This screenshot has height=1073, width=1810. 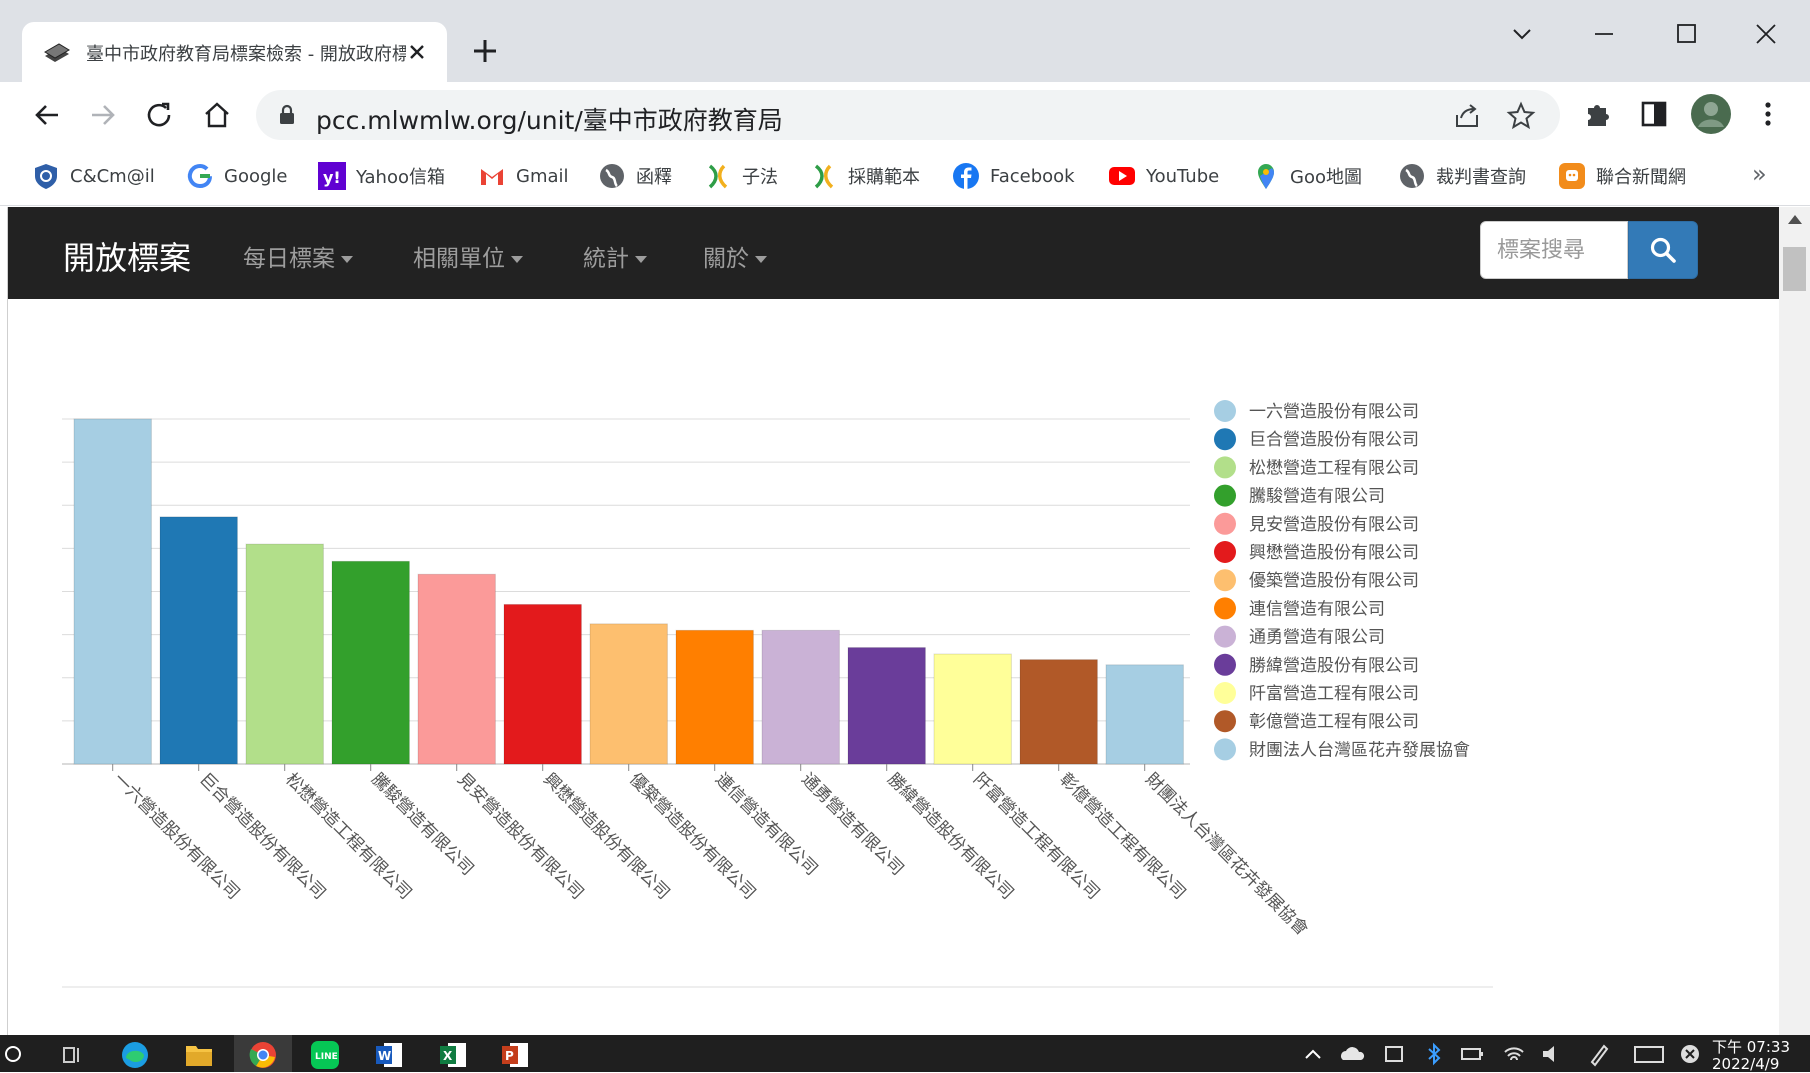 I want to click on bookmark-label: Goo地圖, so click(x=1326, y=177).